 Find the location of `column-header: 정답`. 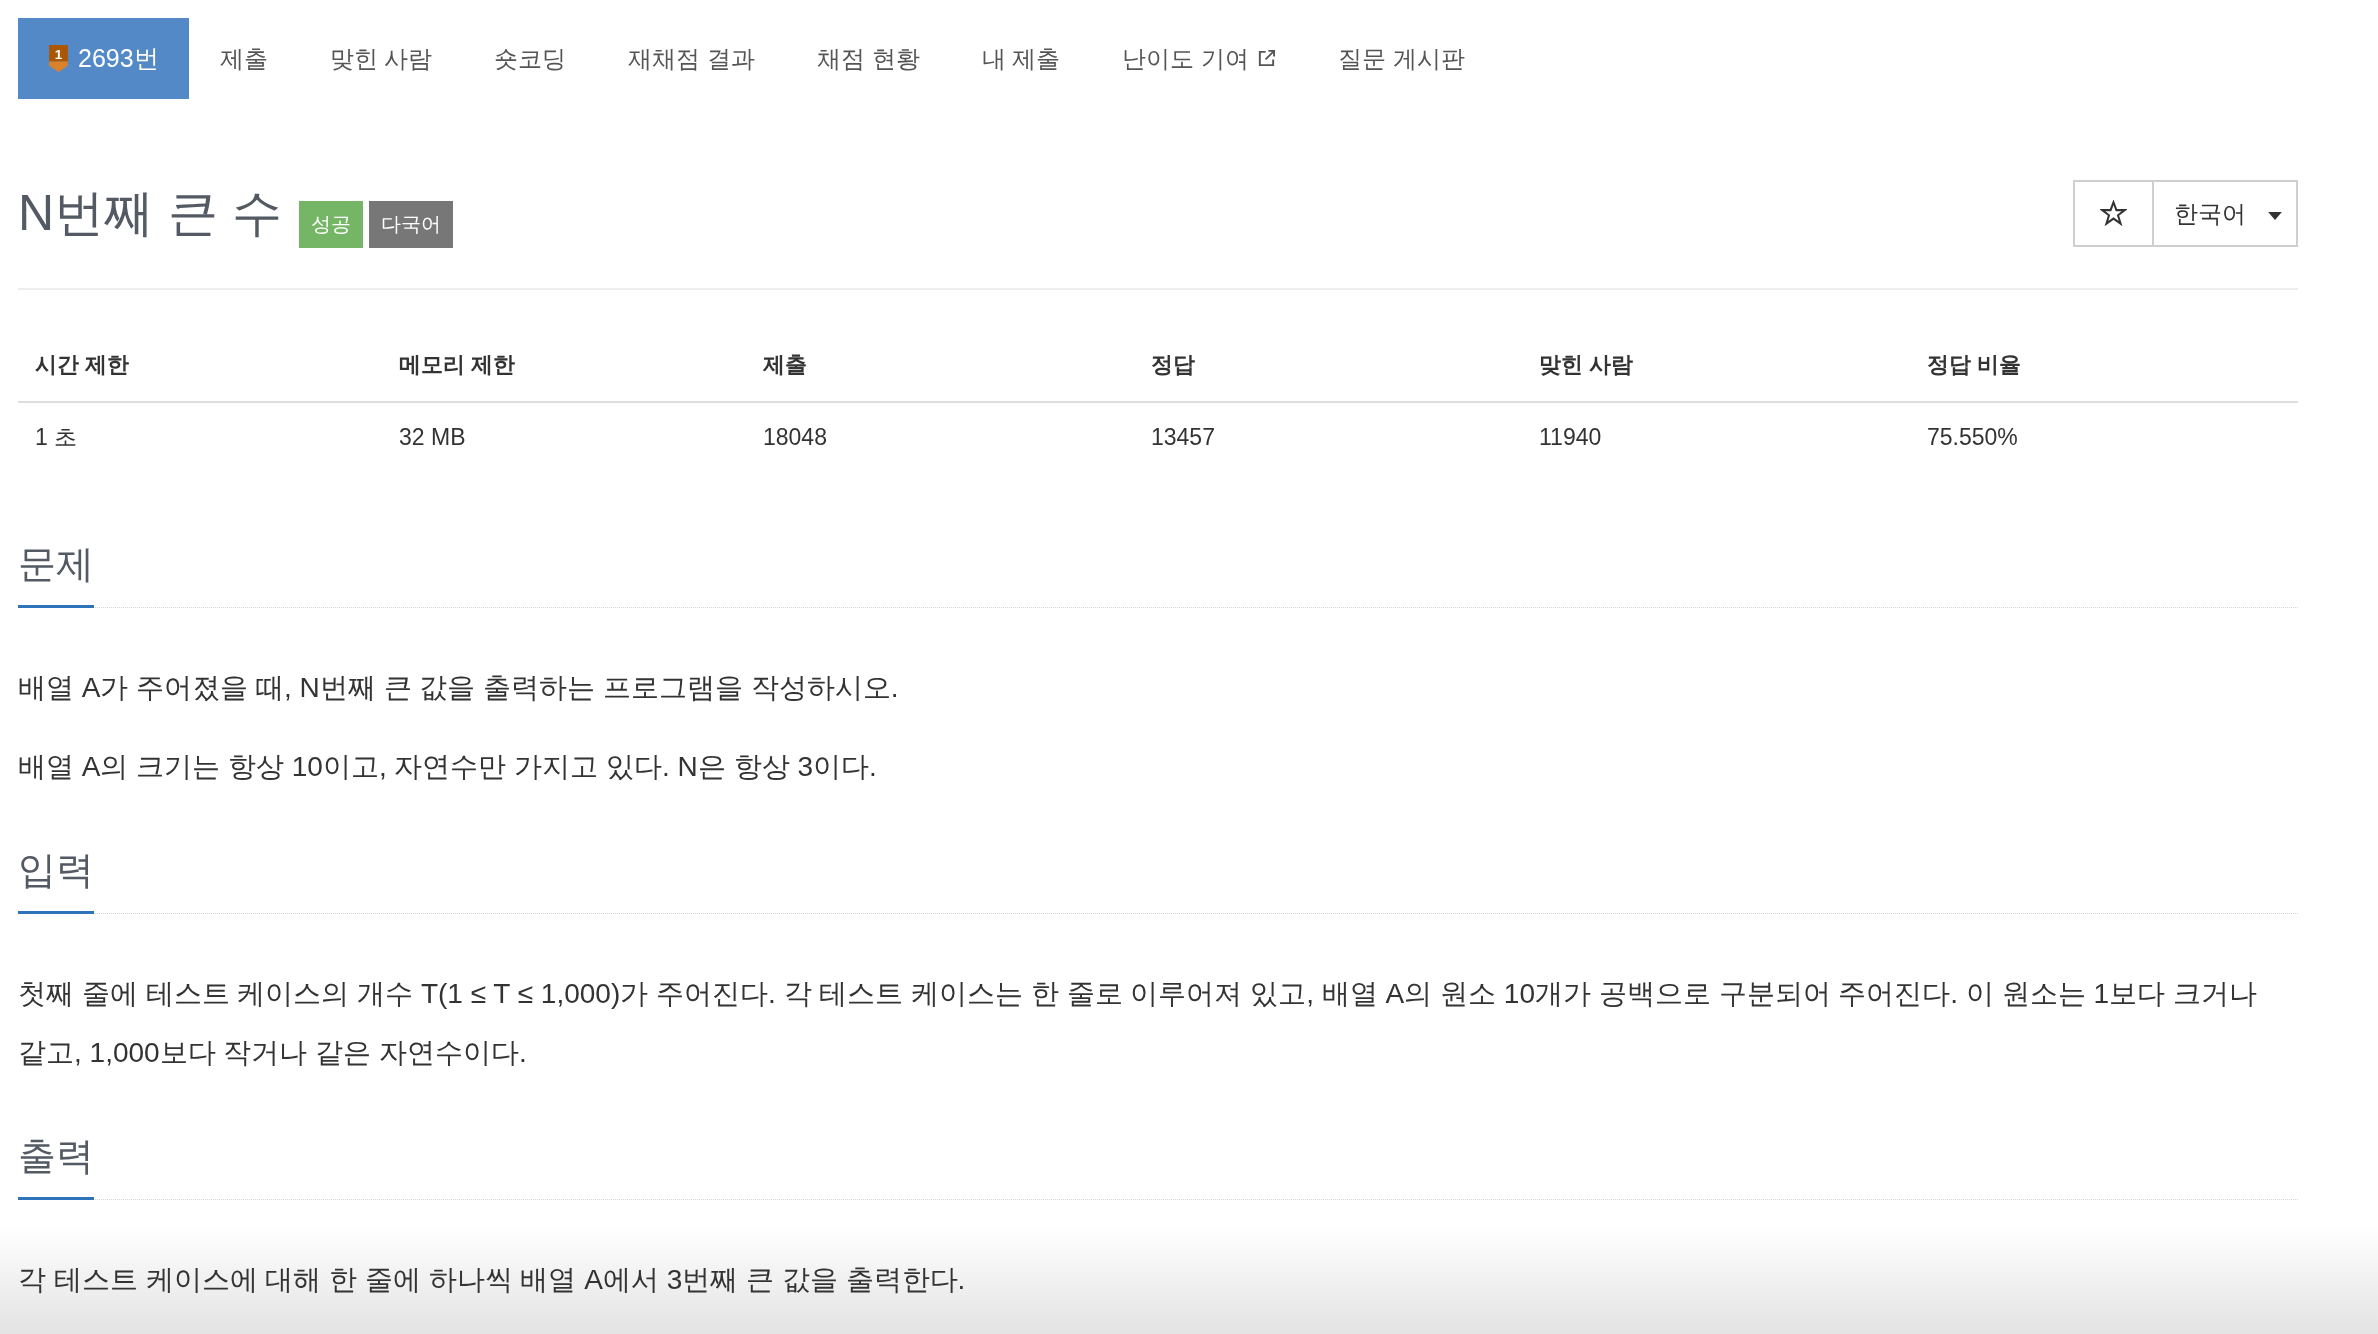

column-header: 정답 is located at coordinates (1328, 365).